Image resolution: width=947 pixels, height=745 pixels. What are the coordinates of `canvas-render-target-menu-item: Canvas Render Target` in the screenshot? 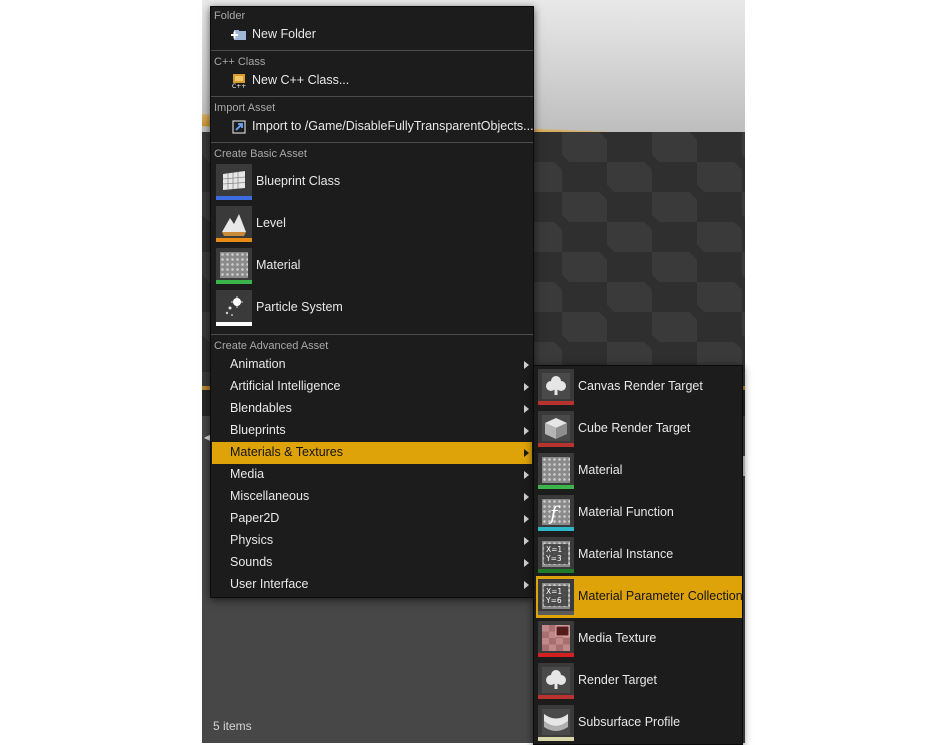 It's located at (639, 387).